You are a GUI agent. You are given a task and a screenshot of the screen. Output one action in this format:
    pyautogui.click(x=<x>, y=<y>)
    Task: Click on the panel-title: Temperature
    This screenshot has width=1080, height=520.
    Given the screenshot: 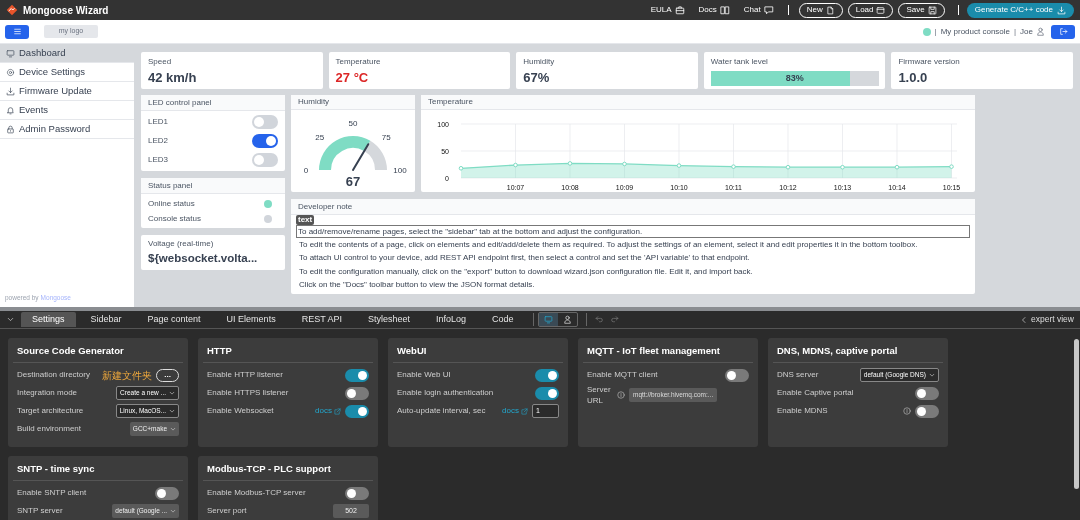 What is the action you would take?
    pyautogui.click(x=698, y=102)
    